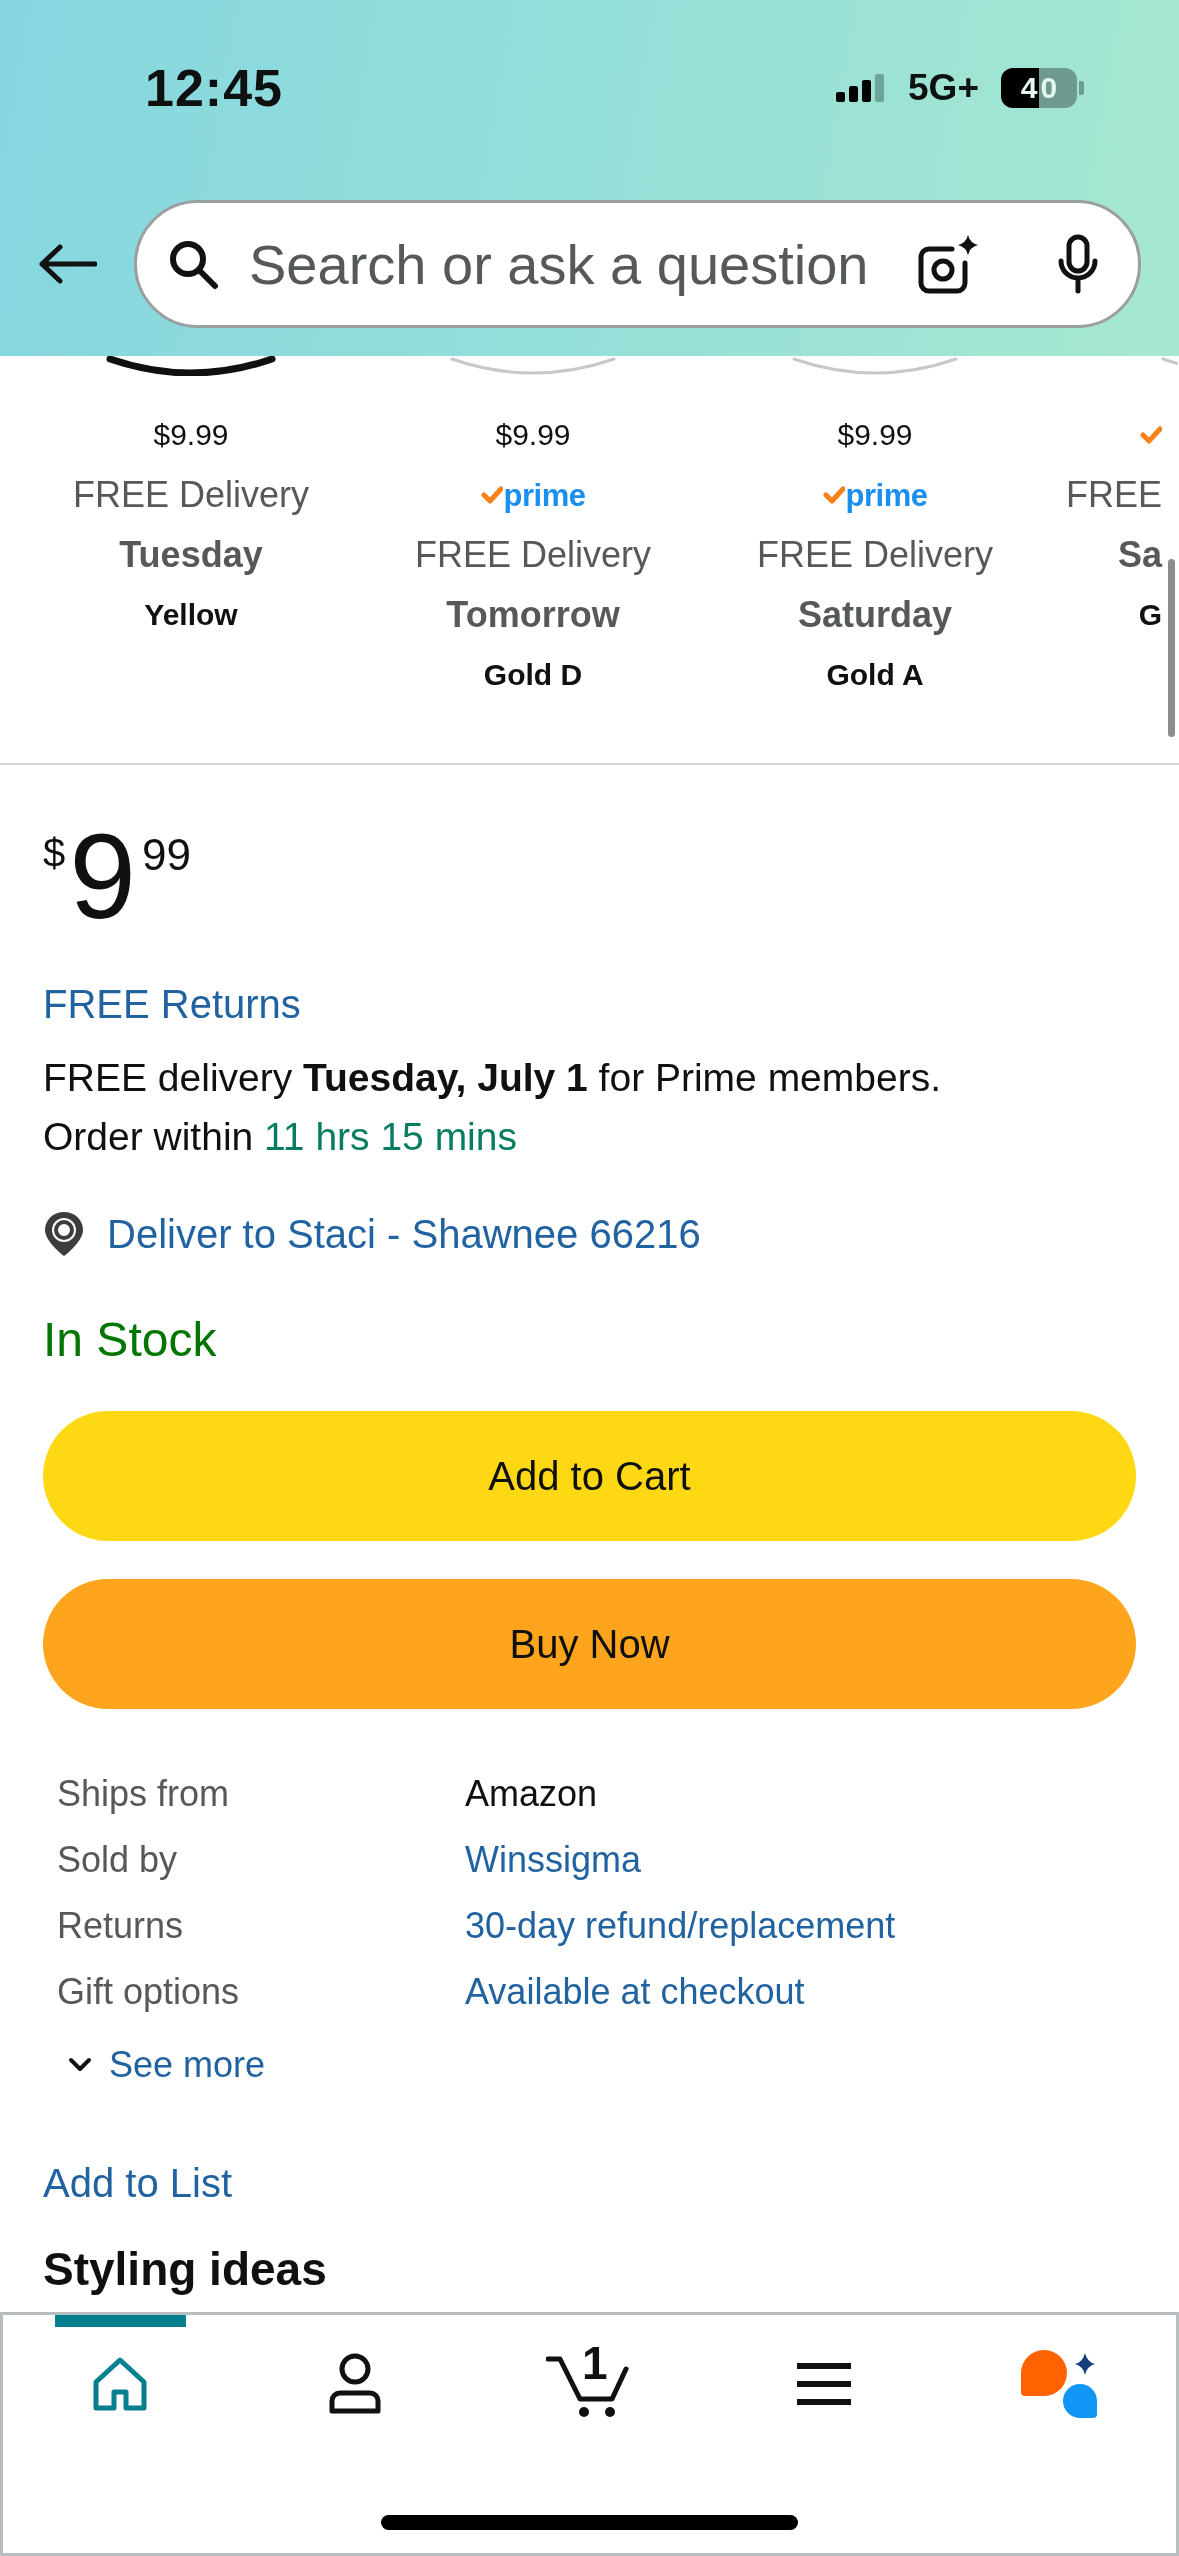 The image size is (1179, 2556). What do you see at coordinates (533, 615) in the screenshot?
I see `delivery-day: Tomorrow` at bounding box center [533, 615].